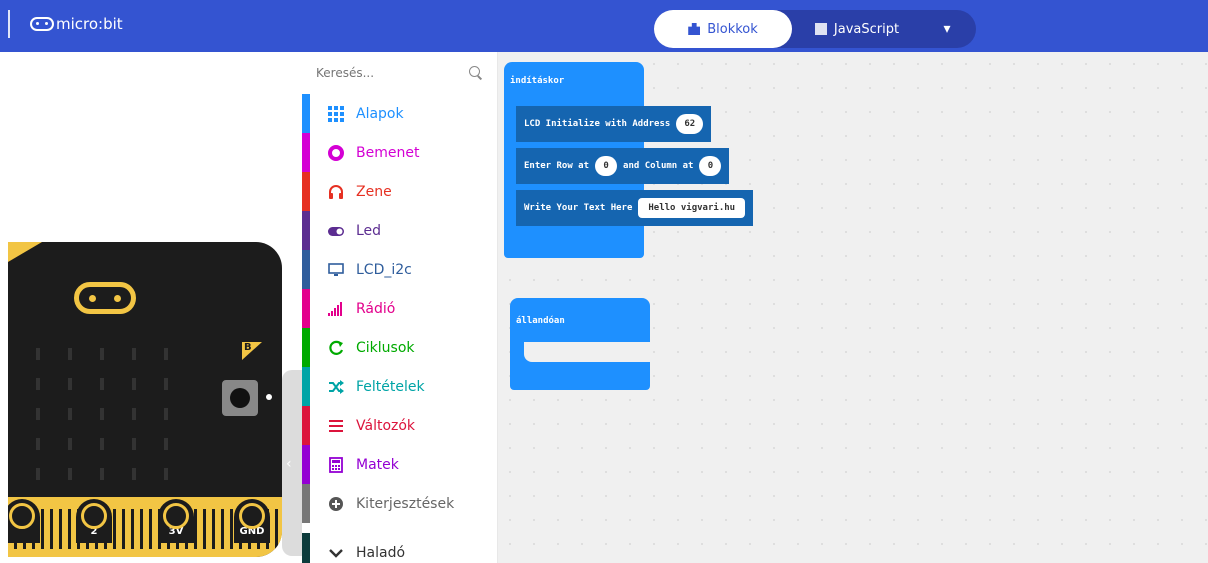 This screenshot has width=1208, height=563. I want to click on category-valtozok: Változók, so click(399, 425).